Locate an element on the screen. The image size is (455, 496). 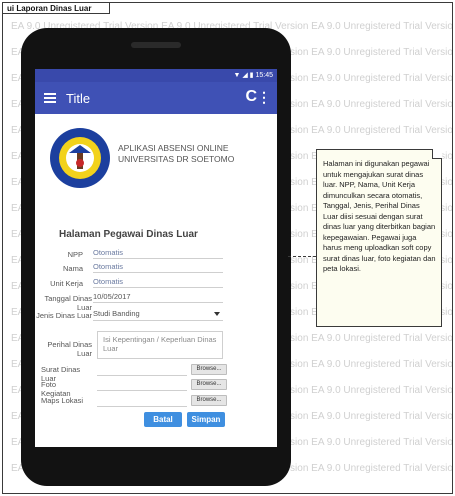
dropdown-arrow-icon is located at coordinates (217, 314).